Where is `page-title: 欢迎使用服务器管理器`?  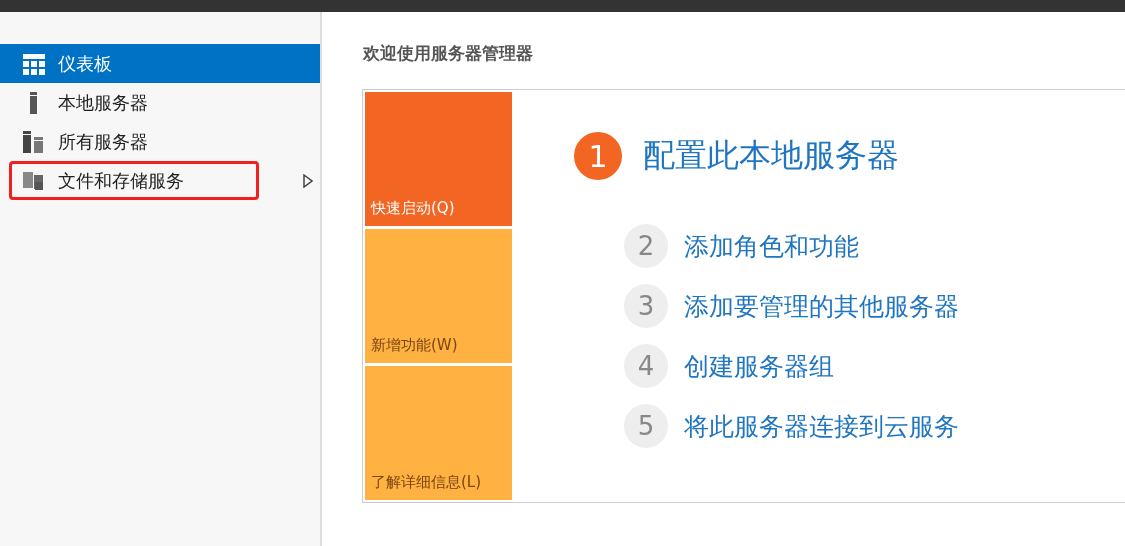
page-title: 欢迎使用服务器管理器 is located at coordinates (448, 53).